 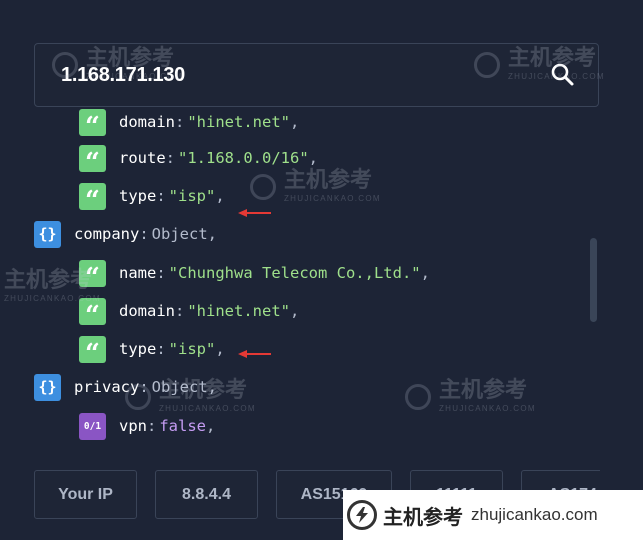 What do you see at coordinates (593, 280) in the screenshot?
I see `json-panel-scrollbar` at bounding box center [593, 280].